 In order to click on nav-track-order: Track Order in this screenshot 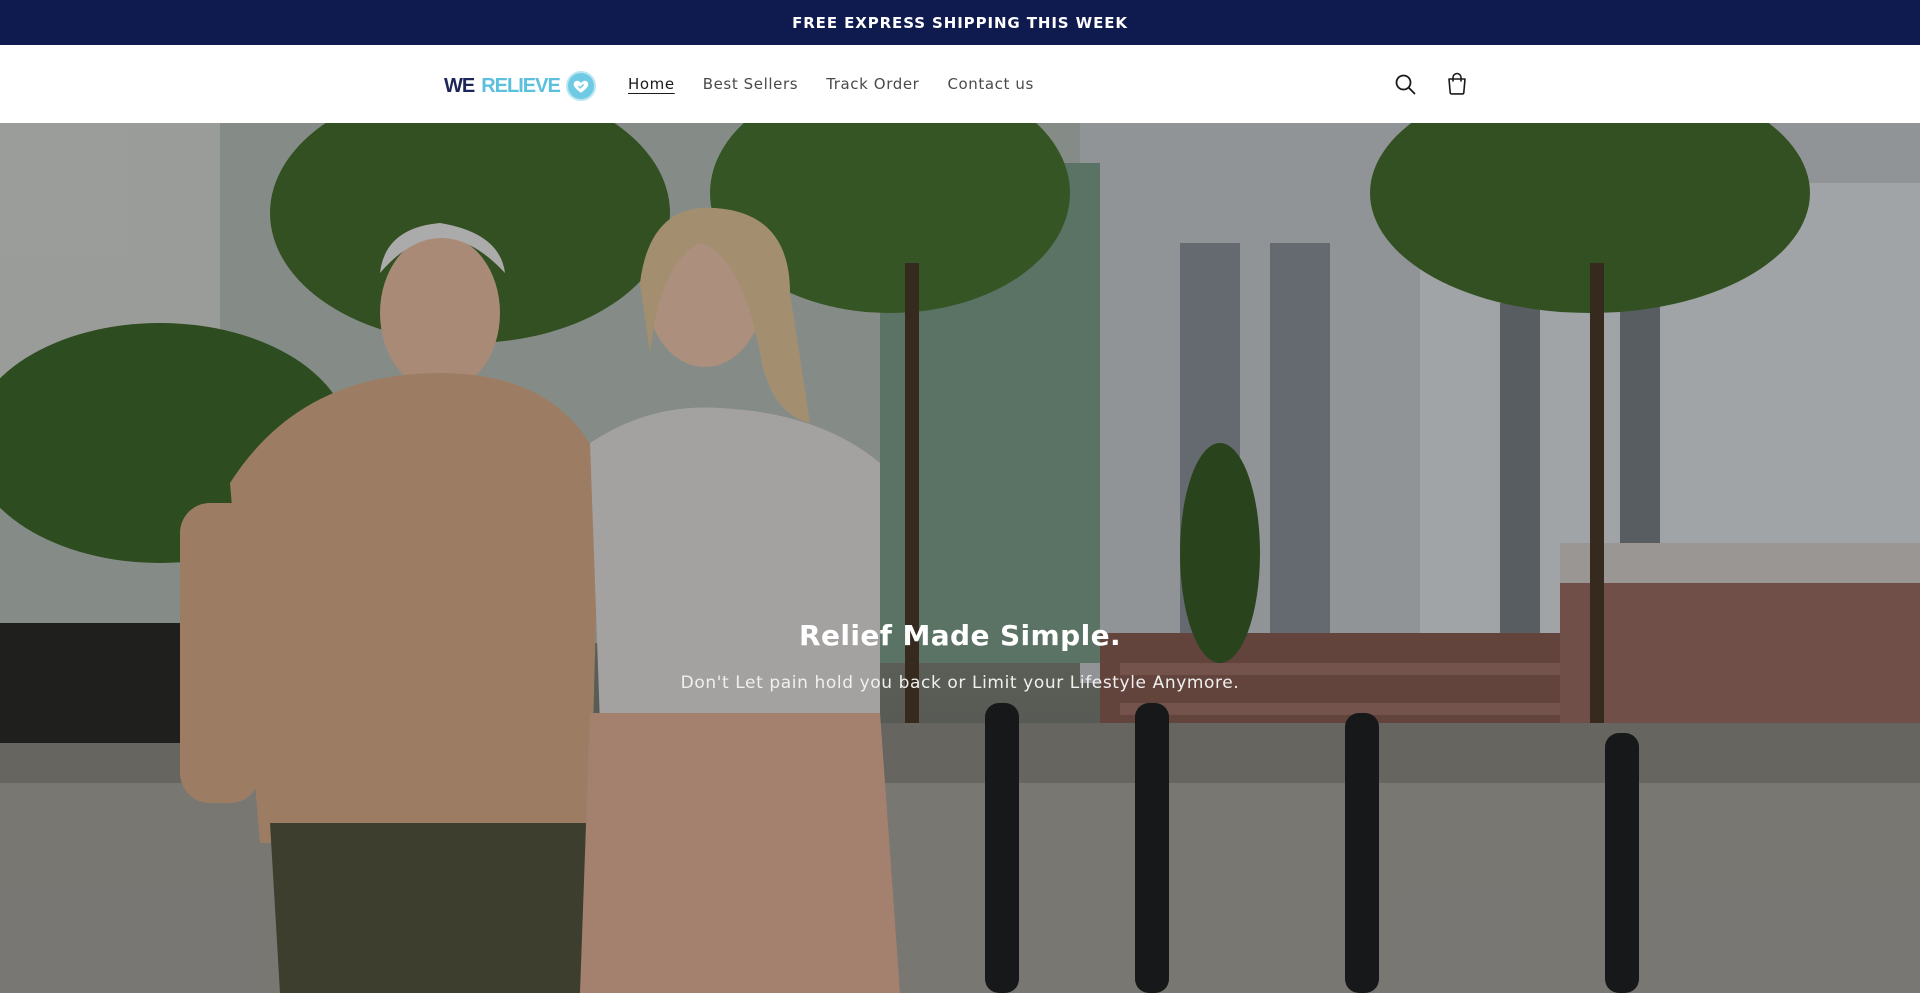, I will do `click(872, 84)`.